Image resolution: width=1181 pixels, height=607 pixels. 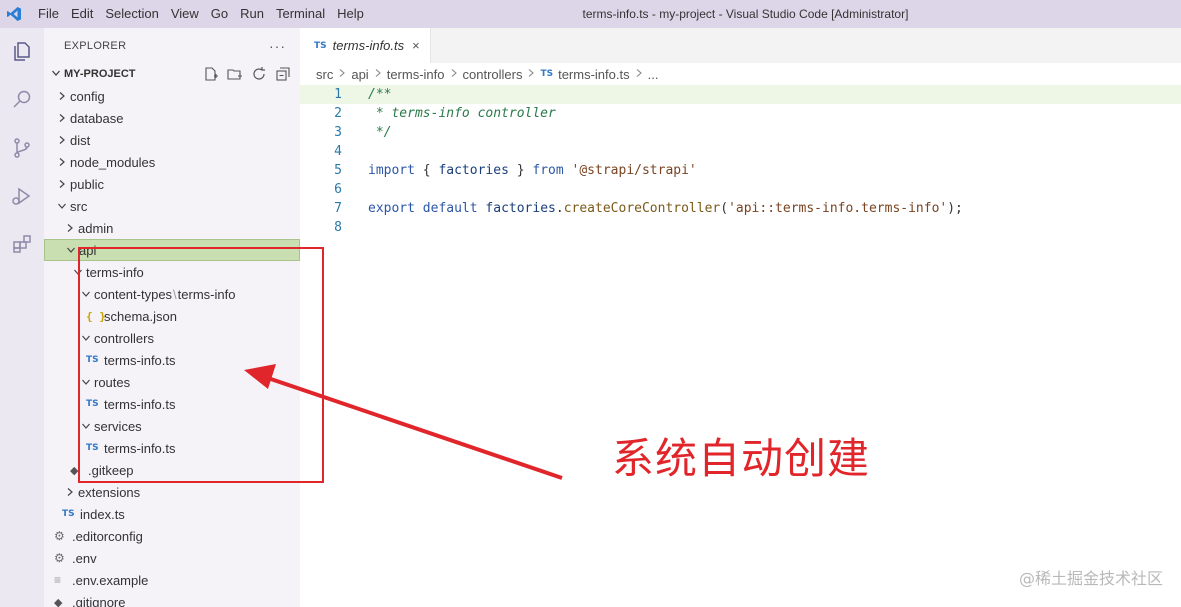 I want to click on tree-label: public, so click(x=87, y=184).